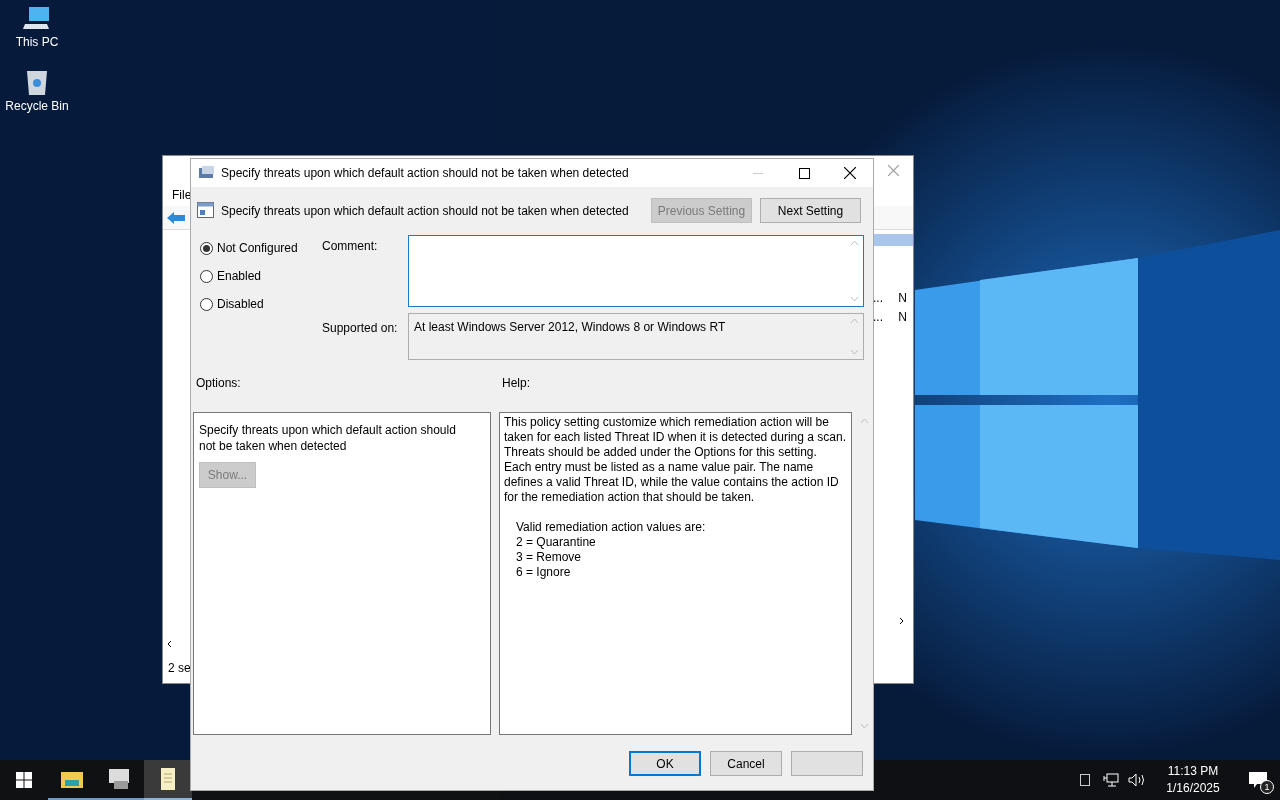 This screenshot has height=800, width=1280. I want to click on comment-label: Comment:, so click(350, 246).